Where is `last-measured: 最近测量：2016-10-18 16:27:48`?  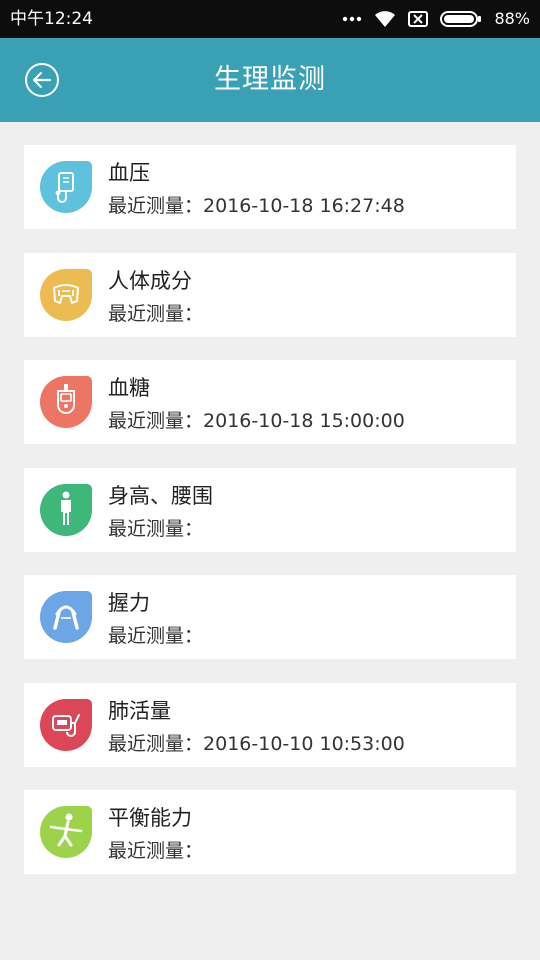
last-measured: 最近测量：2016-10-18 16:27:48 is located at coordinates (256, 206).